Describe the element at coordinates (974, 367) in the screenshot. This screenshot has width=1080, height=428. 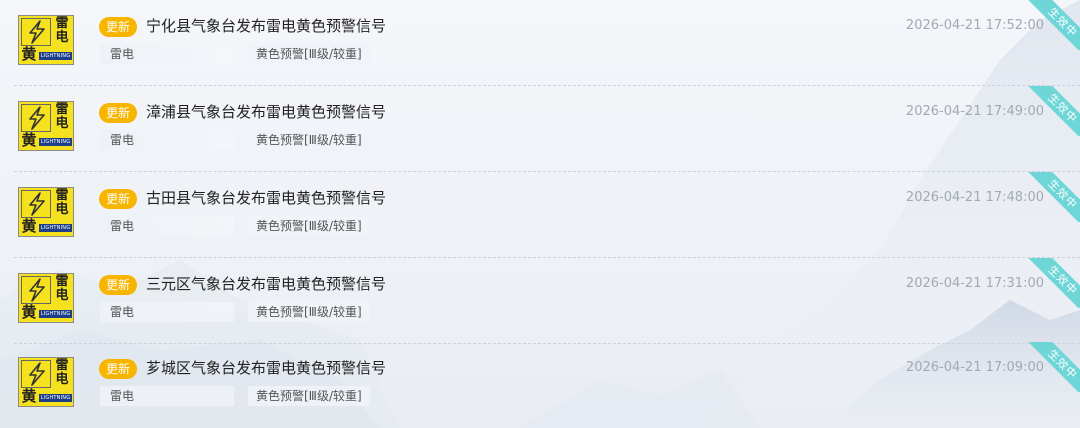
I see `warning-time: 2026-04-21 17:09:00` at that location.